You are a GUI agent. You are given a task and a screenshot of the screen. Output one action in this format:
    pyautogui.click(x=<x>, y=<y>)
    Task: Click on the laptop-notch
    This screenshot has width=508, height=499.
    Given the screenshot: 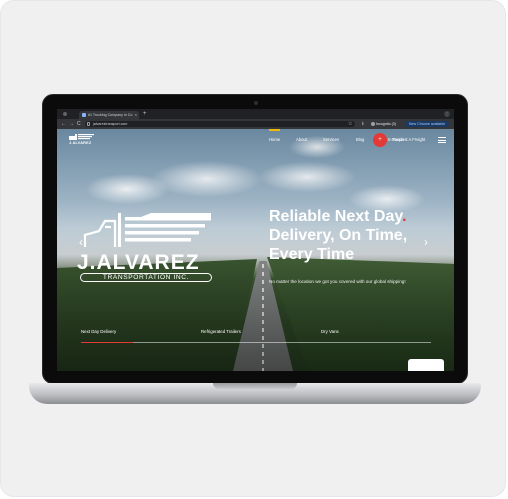 What is the action you would take?
    pyautogui.click(x=255, y=386)
    